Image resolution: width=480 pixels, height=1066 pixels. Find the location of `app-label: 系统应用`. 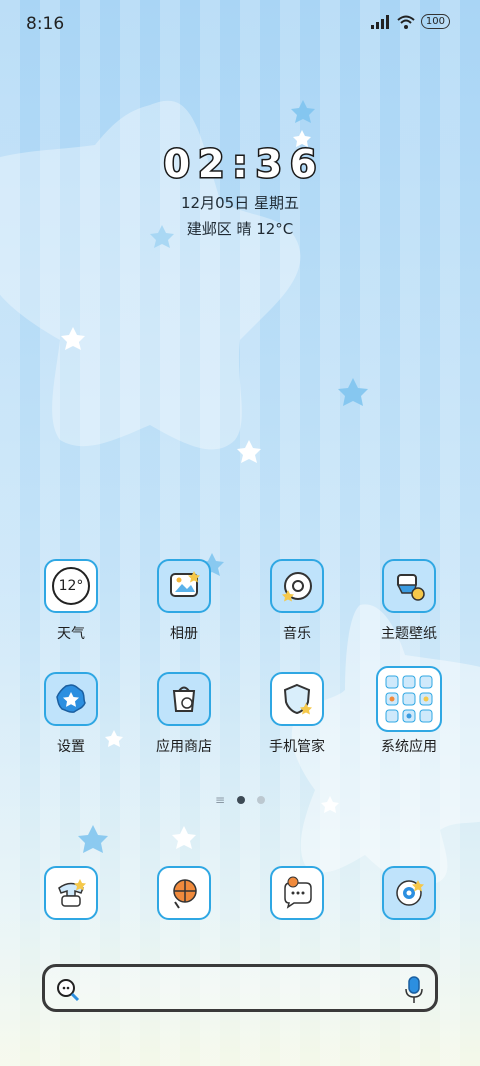

app-label: 系统应用 is located at coordinates (409, 747).